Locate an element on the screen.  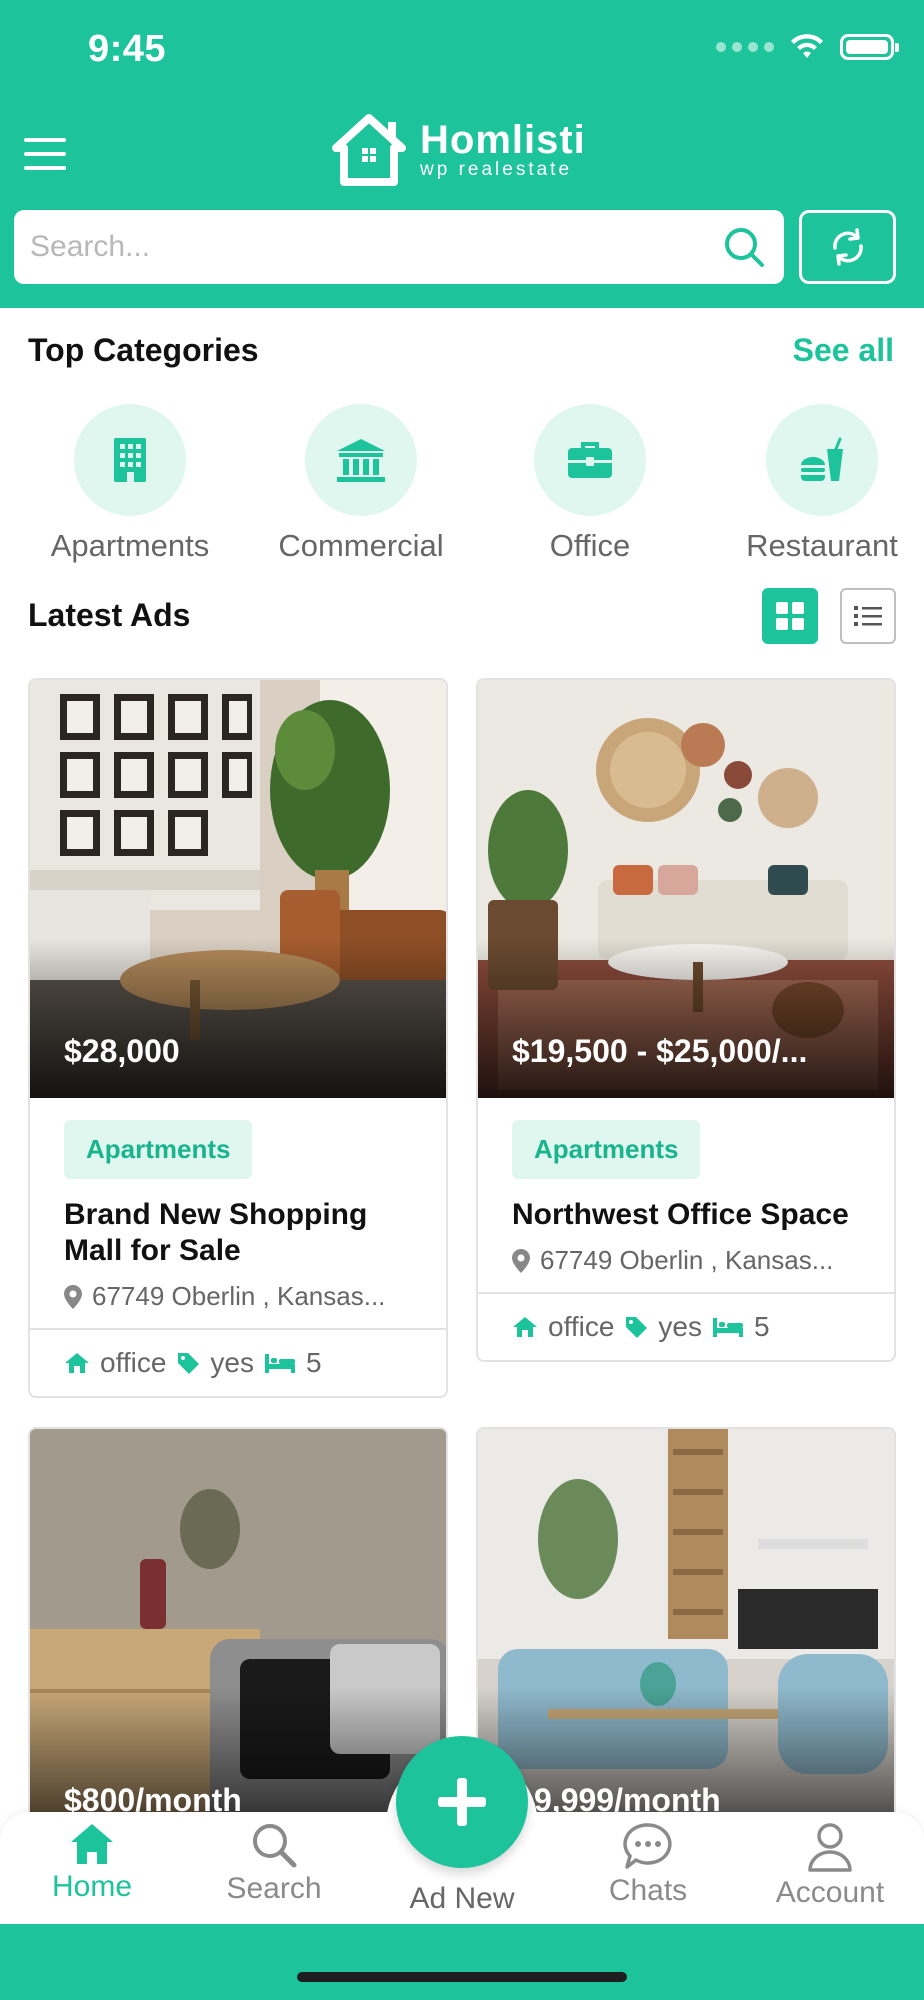
nav-label: Chats is located at coordinates (648, 1890).